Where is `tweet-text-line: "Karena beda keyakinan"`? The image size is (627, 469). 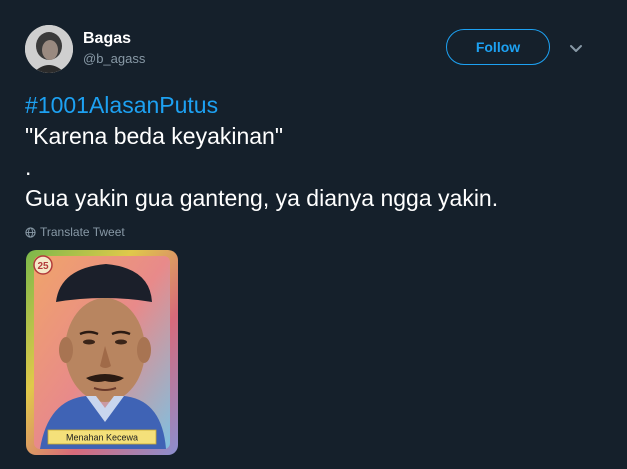
tweet-text-line: "Karena beda keyakinan" is located at coordinates (154, 136).